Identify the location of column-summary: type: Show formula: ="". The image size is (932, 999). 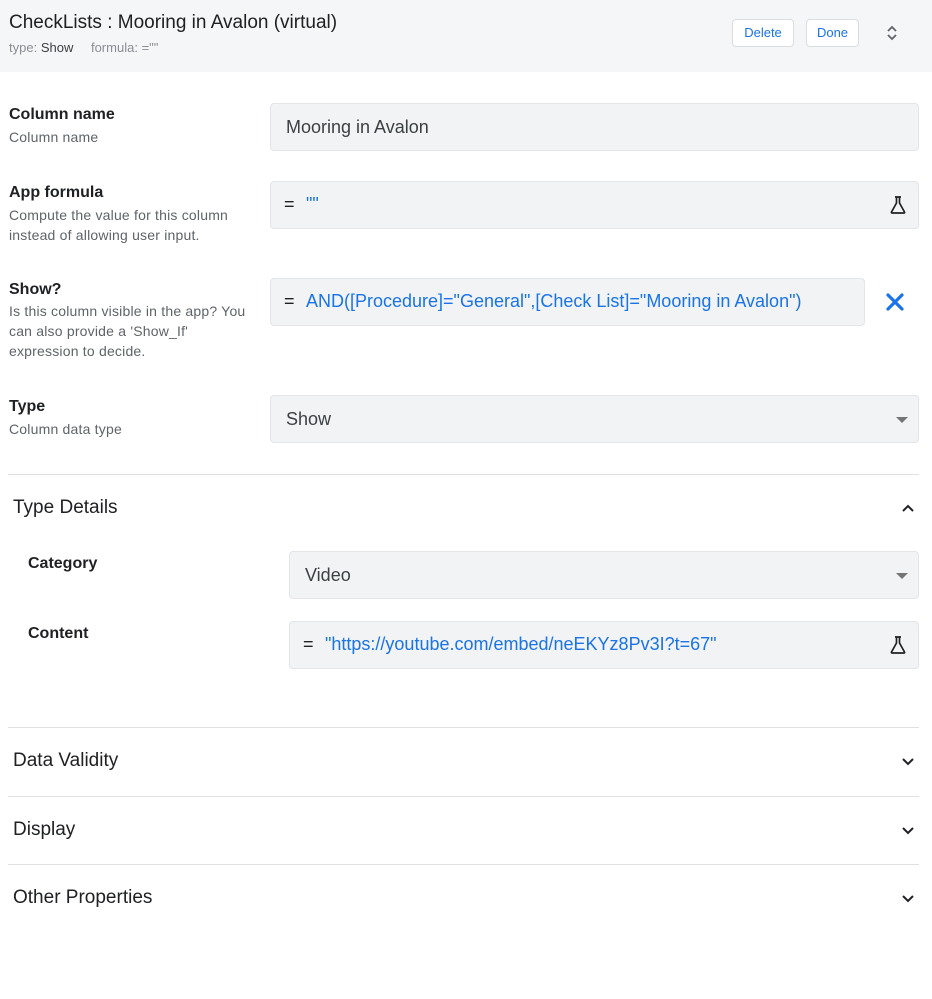
(83, 47).